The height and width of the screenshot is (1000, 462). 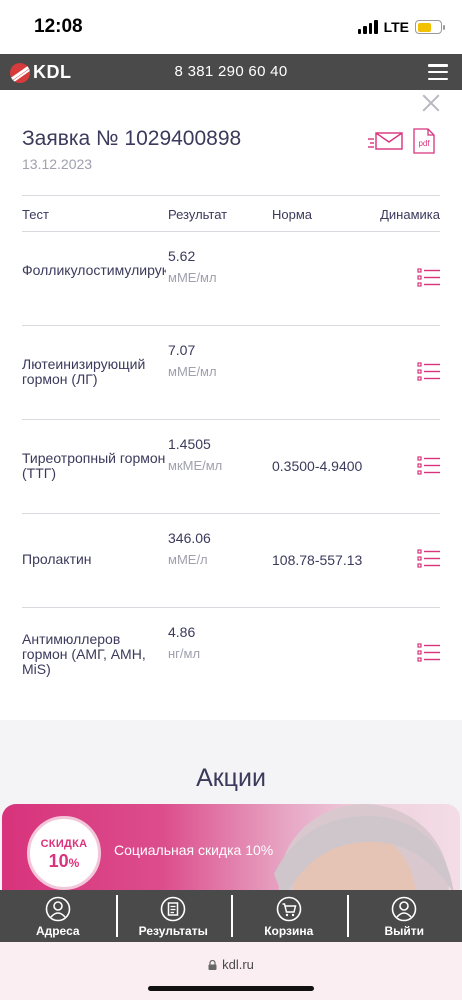 I want to click on discount-badge: СКИДКА 10%, so click(x=64, y=853).